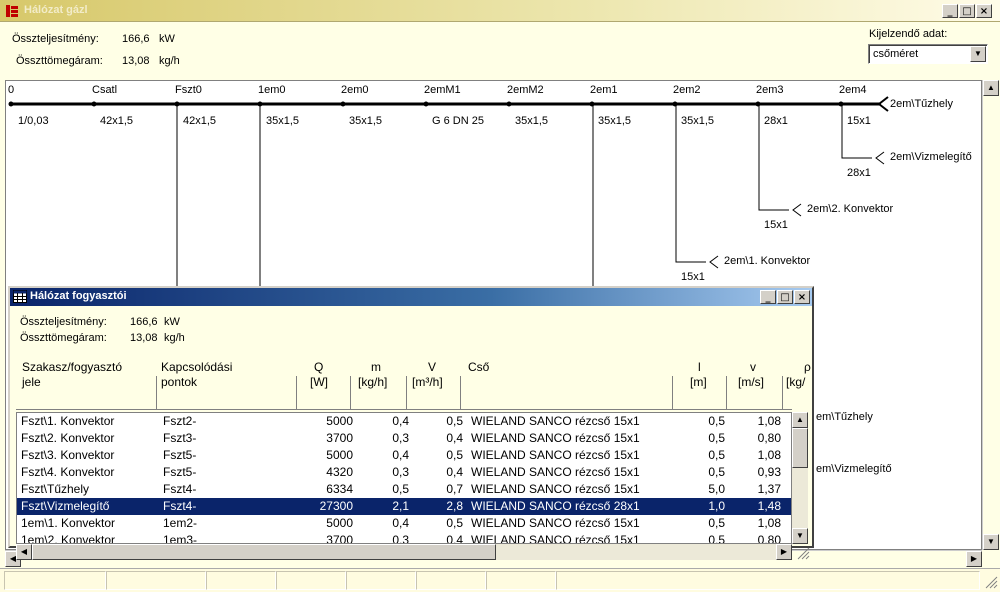  What do you see at coordinates (921, 104) in the screenshot?
I see `consumer-label: 2em\Tűzhely` at bounding box center [921, 104].